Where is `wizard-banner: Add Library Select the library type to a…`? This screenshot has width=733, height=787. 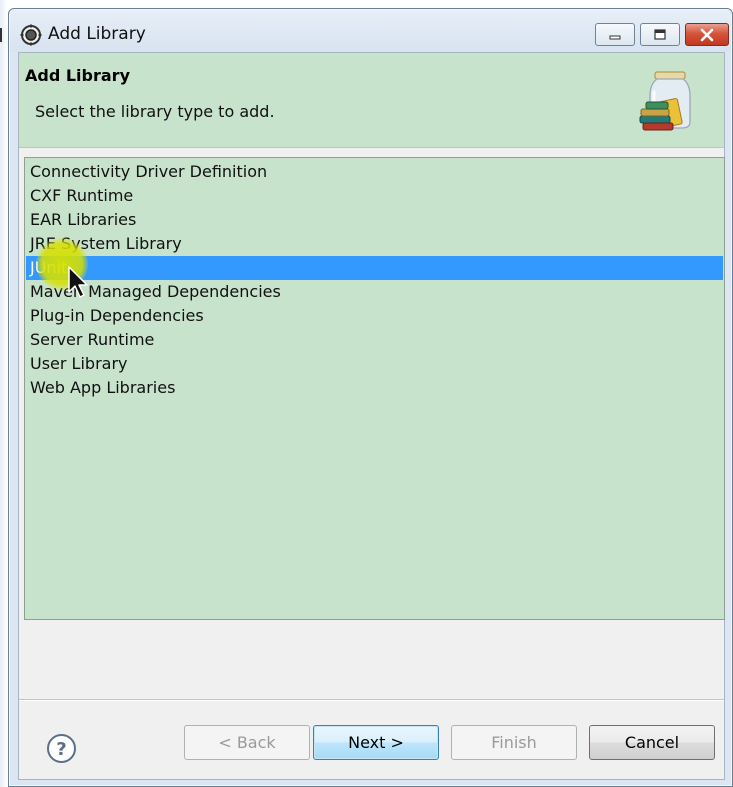 wizard-banner: Add Library Select the library type to a… is located at coordinates (371, 100).